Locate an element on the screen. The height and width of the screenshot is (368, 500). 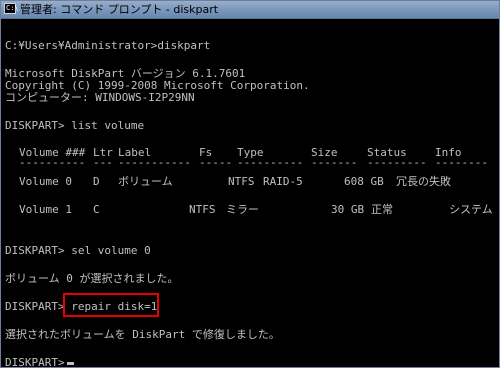
table-cell: D is located at coordinates (96, 181).